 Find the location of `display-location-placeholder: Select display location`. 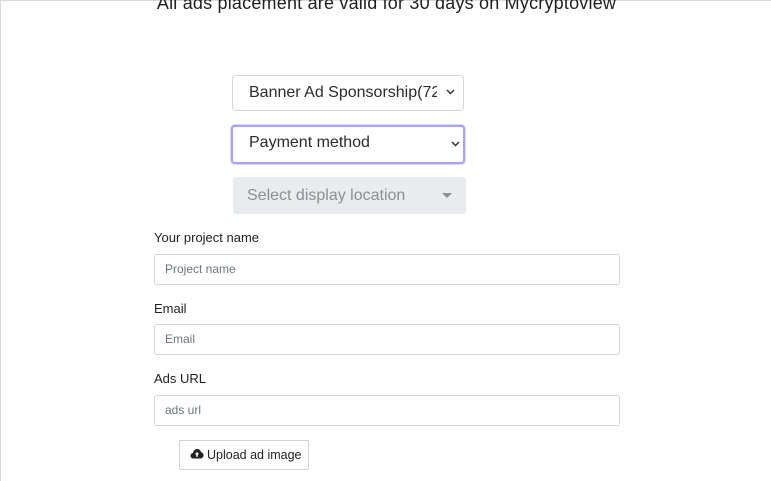

display-location-placeholder: Select display location is located at coordinates (326, 195).